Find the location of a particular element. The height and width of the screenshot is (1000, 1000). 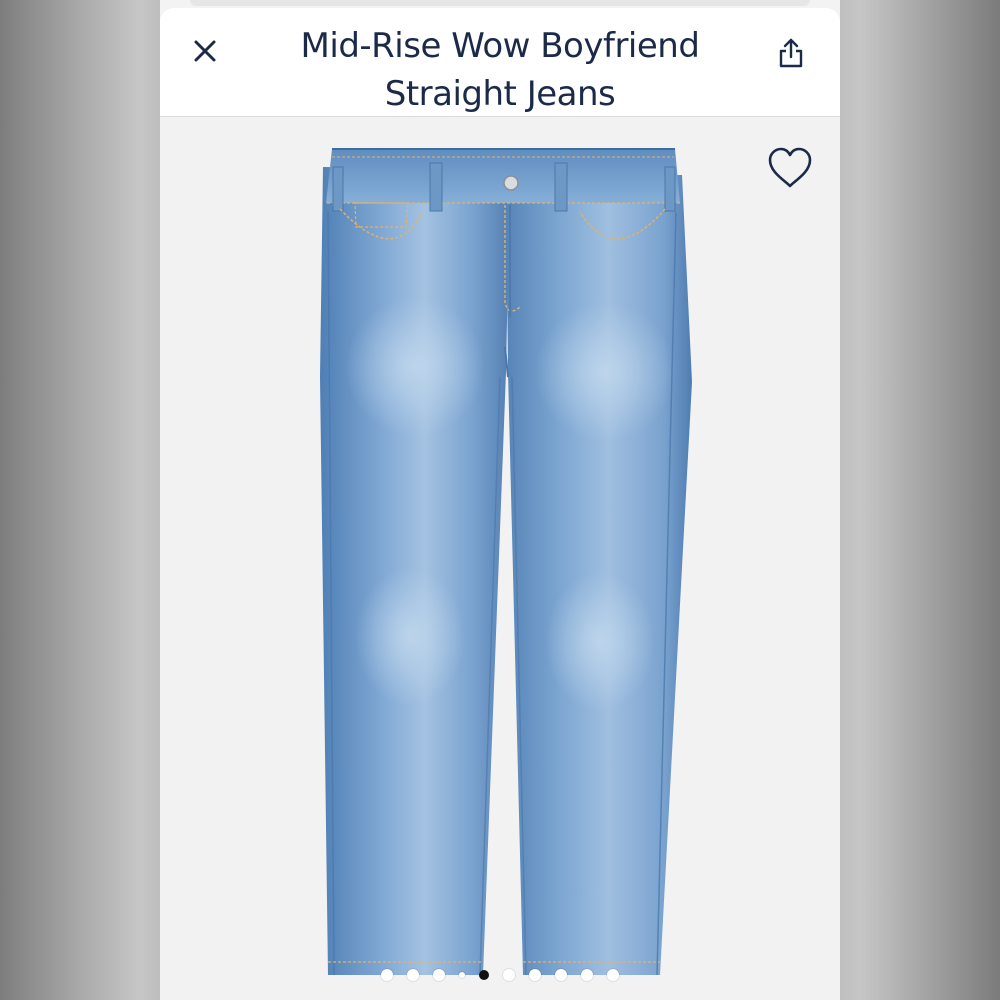

sheet-header: Mid-Rise Wow Boyfriend Straight Jeans is located at coordinates (500, 62).